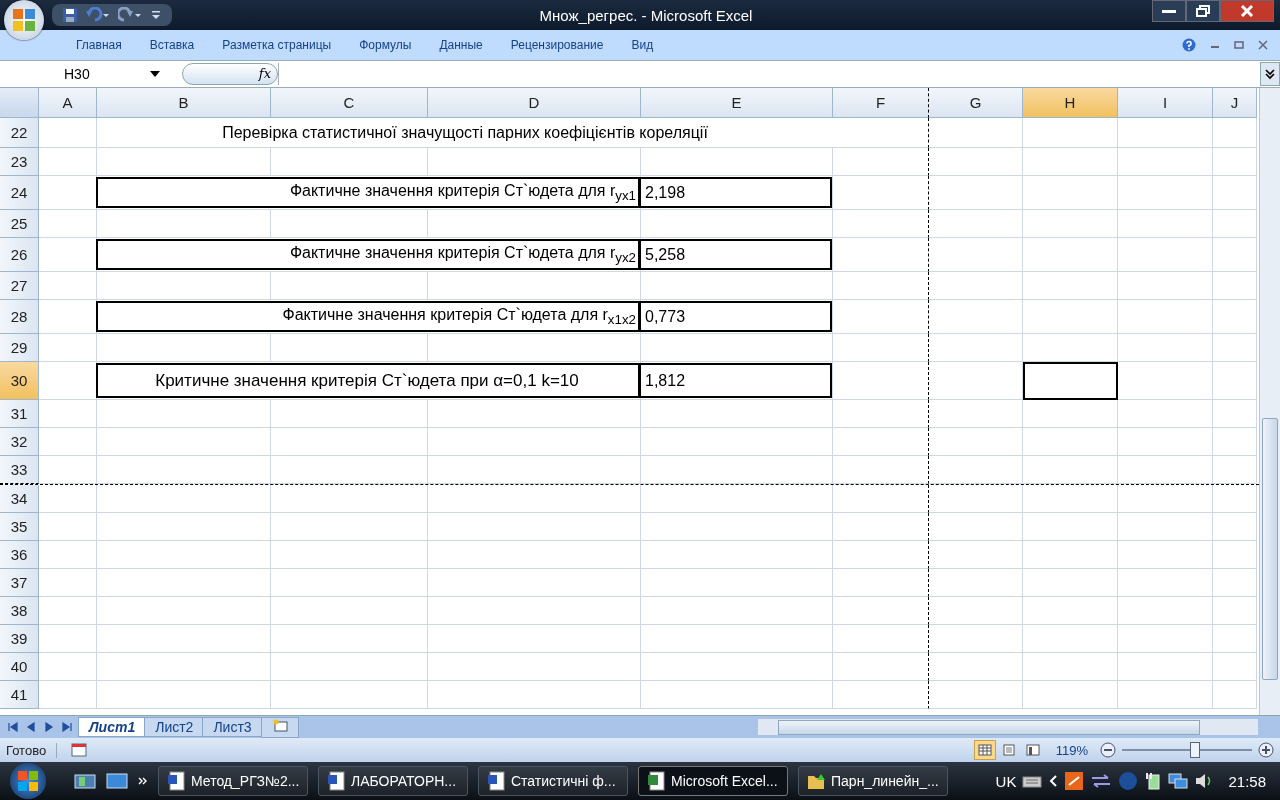  What do you see at coordinates (279, 727) in the screenshot?
I see `insert-sheet-tab` at bounding box center [279, 727].